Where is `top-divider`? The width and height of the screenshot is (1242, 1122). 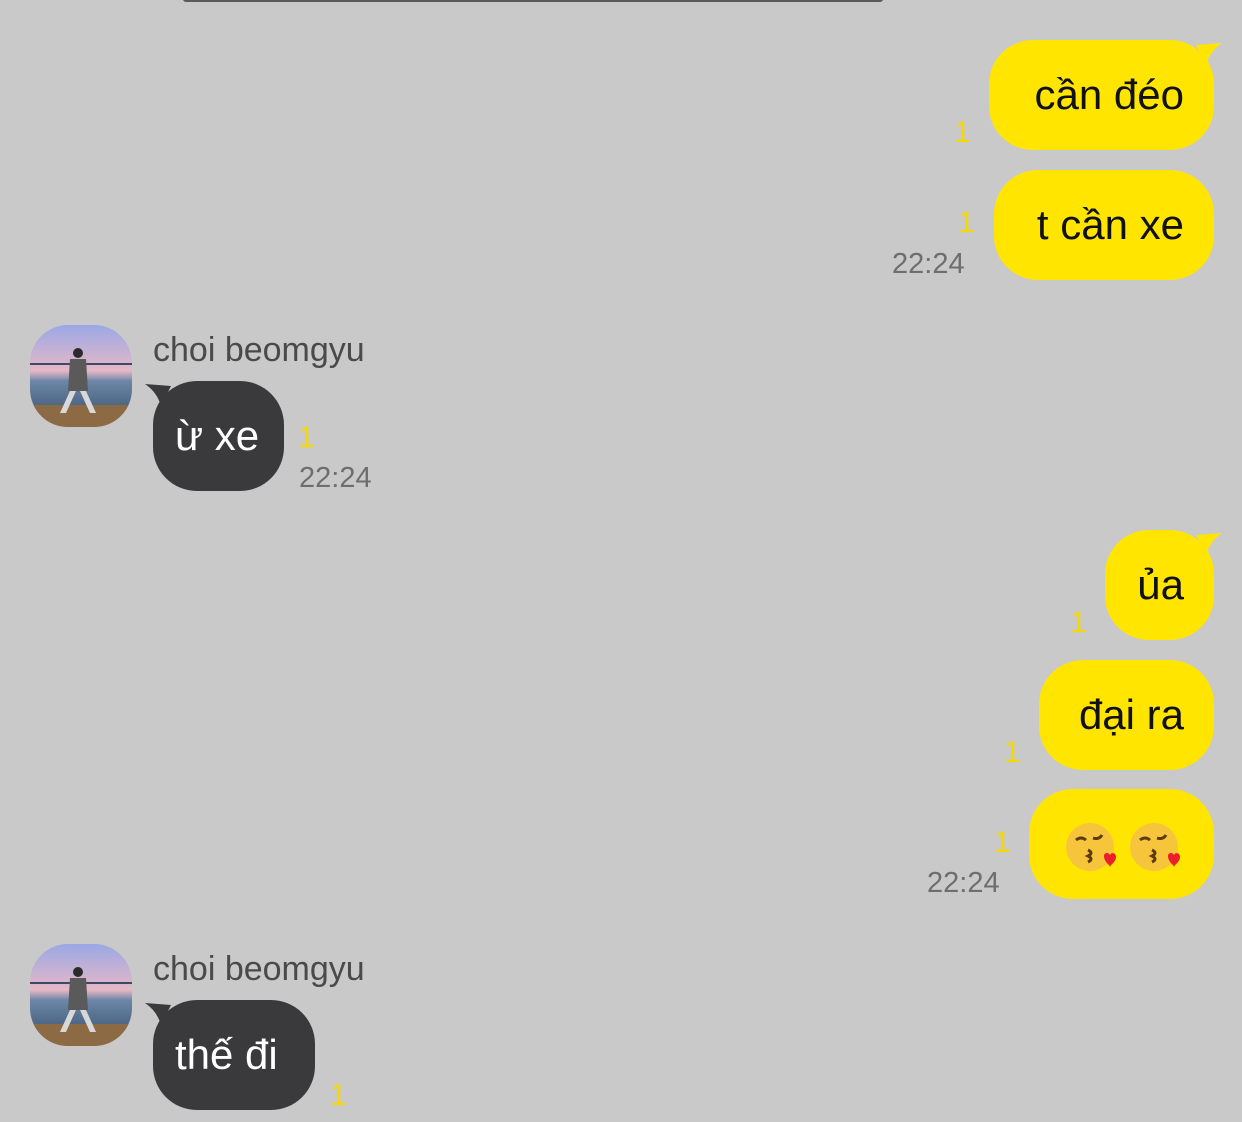 top-divider is located at coordinates (533, 1).